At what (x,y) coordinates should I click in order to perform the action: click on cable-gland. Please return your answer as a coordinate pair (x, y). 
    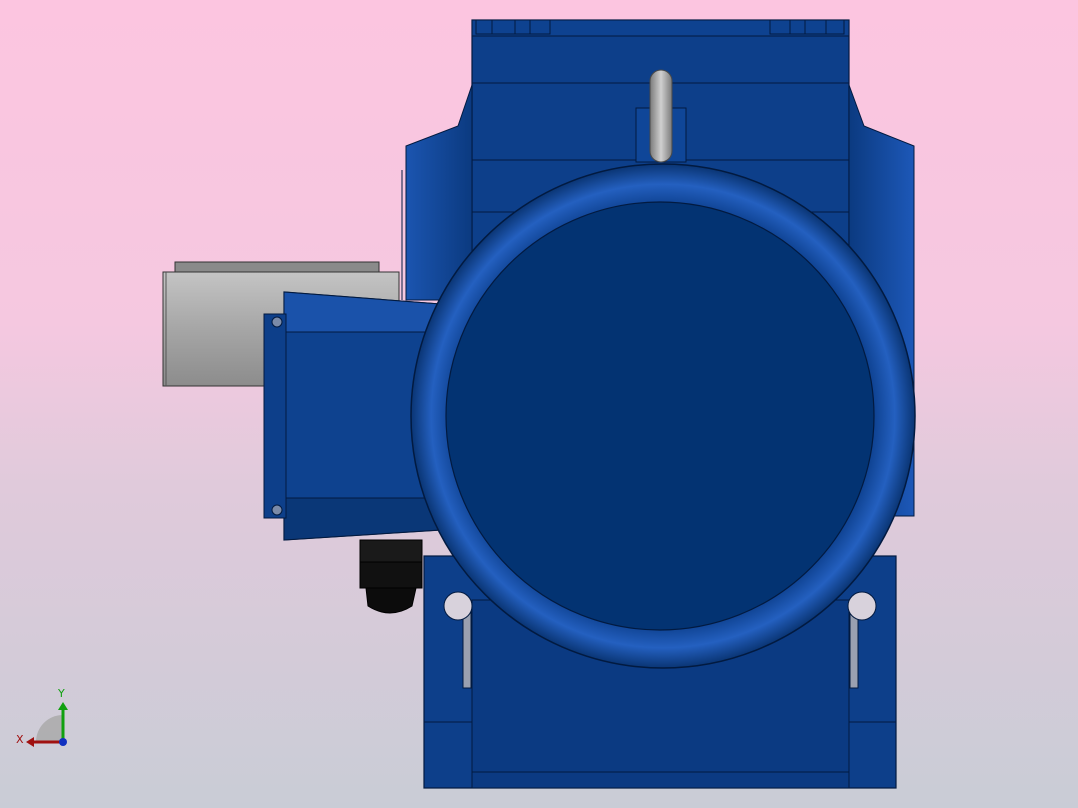
    Looking at the image, I should click on (391, 576).